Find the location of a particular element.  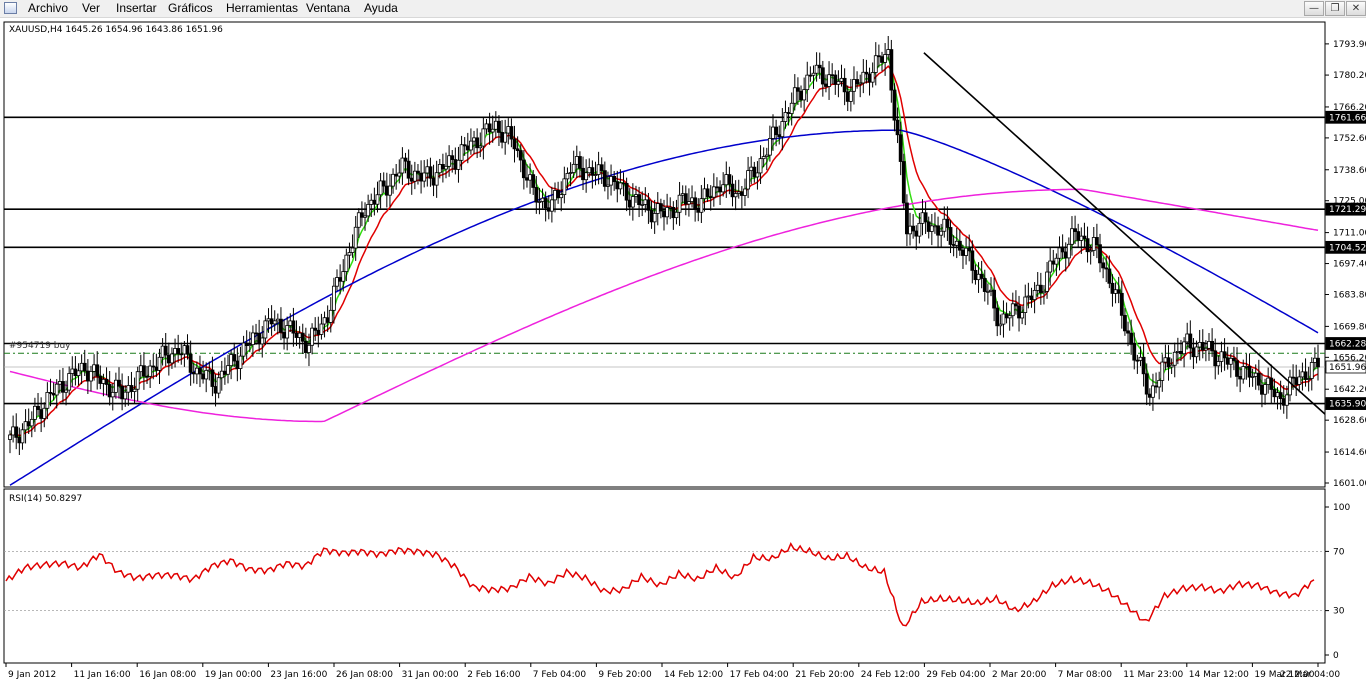

y-tick-label: 1697.40 is located at coordinates (1349, 265).